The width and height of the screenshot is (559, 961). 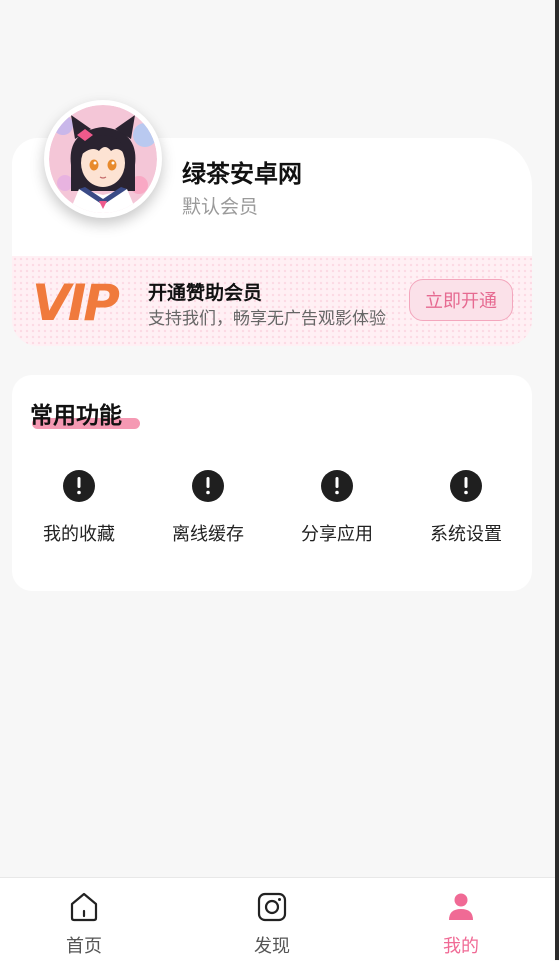 I want to click on member-level: 默认会员, so click(x=220, y=207).